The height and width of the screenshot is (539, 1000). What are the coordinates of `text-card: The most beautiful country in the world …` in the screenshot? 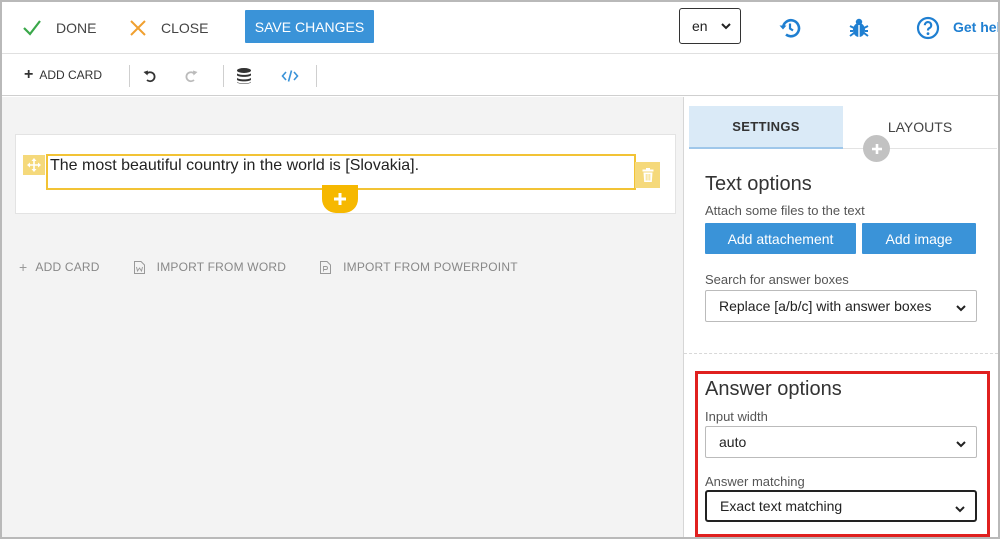 It's located at (345, 174).